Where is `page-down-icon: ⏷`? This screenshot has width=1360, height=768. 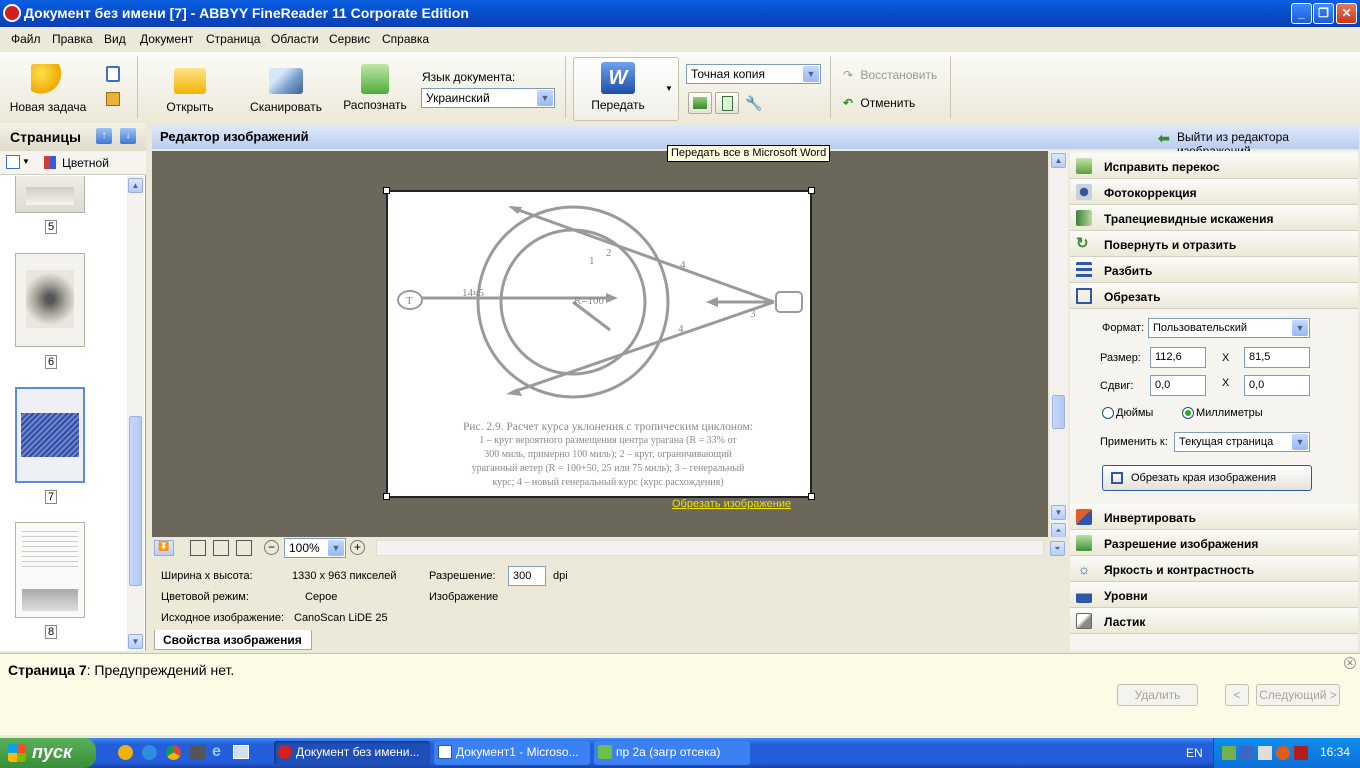 page-down-icon: ⏷ is located at coordinates (1057, 548).